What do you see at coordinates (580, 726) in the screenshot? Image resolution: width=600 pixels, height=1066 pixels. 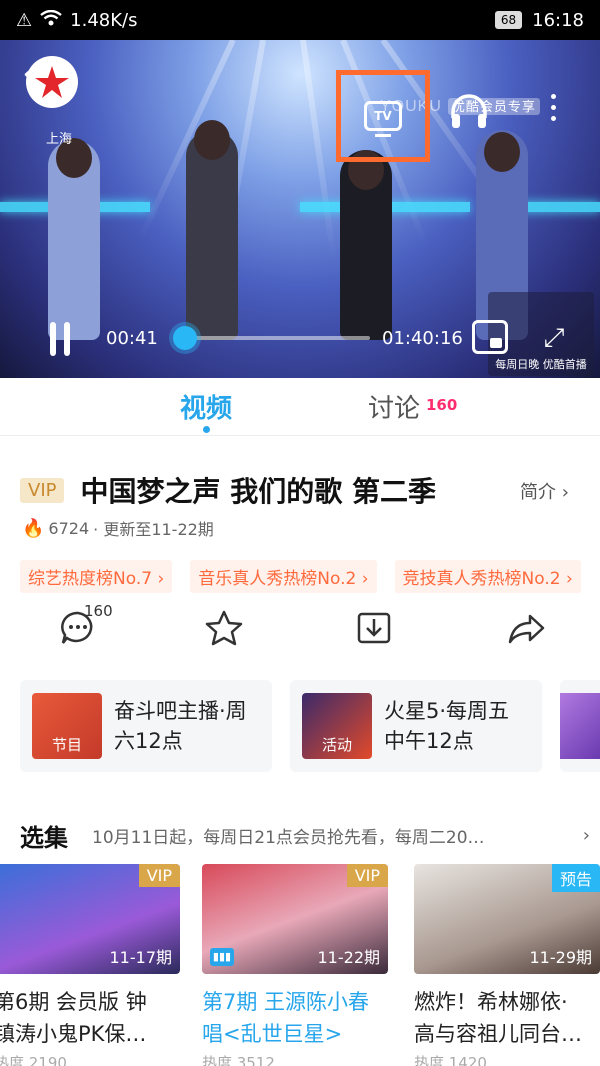 I see `promo-card-partial` at bounding box center [580, 726].